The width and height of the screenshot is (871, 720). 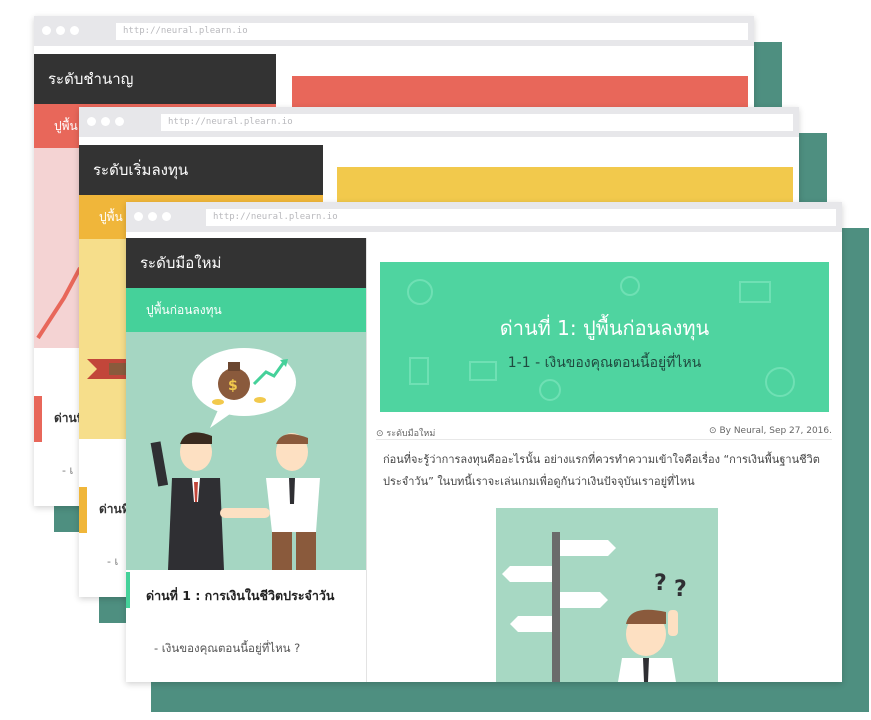 I want to click on sidebar-title: ระดับเริ่มลงทุน, so click(x=201, y=170).